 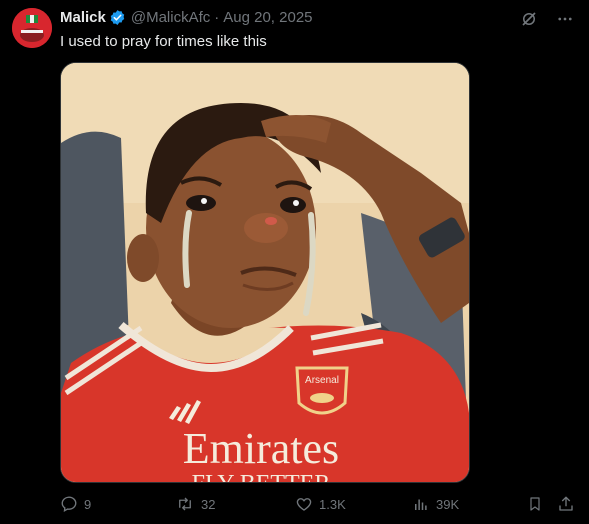 I want to click on reply-count: 9, so click(x=88, y=504).